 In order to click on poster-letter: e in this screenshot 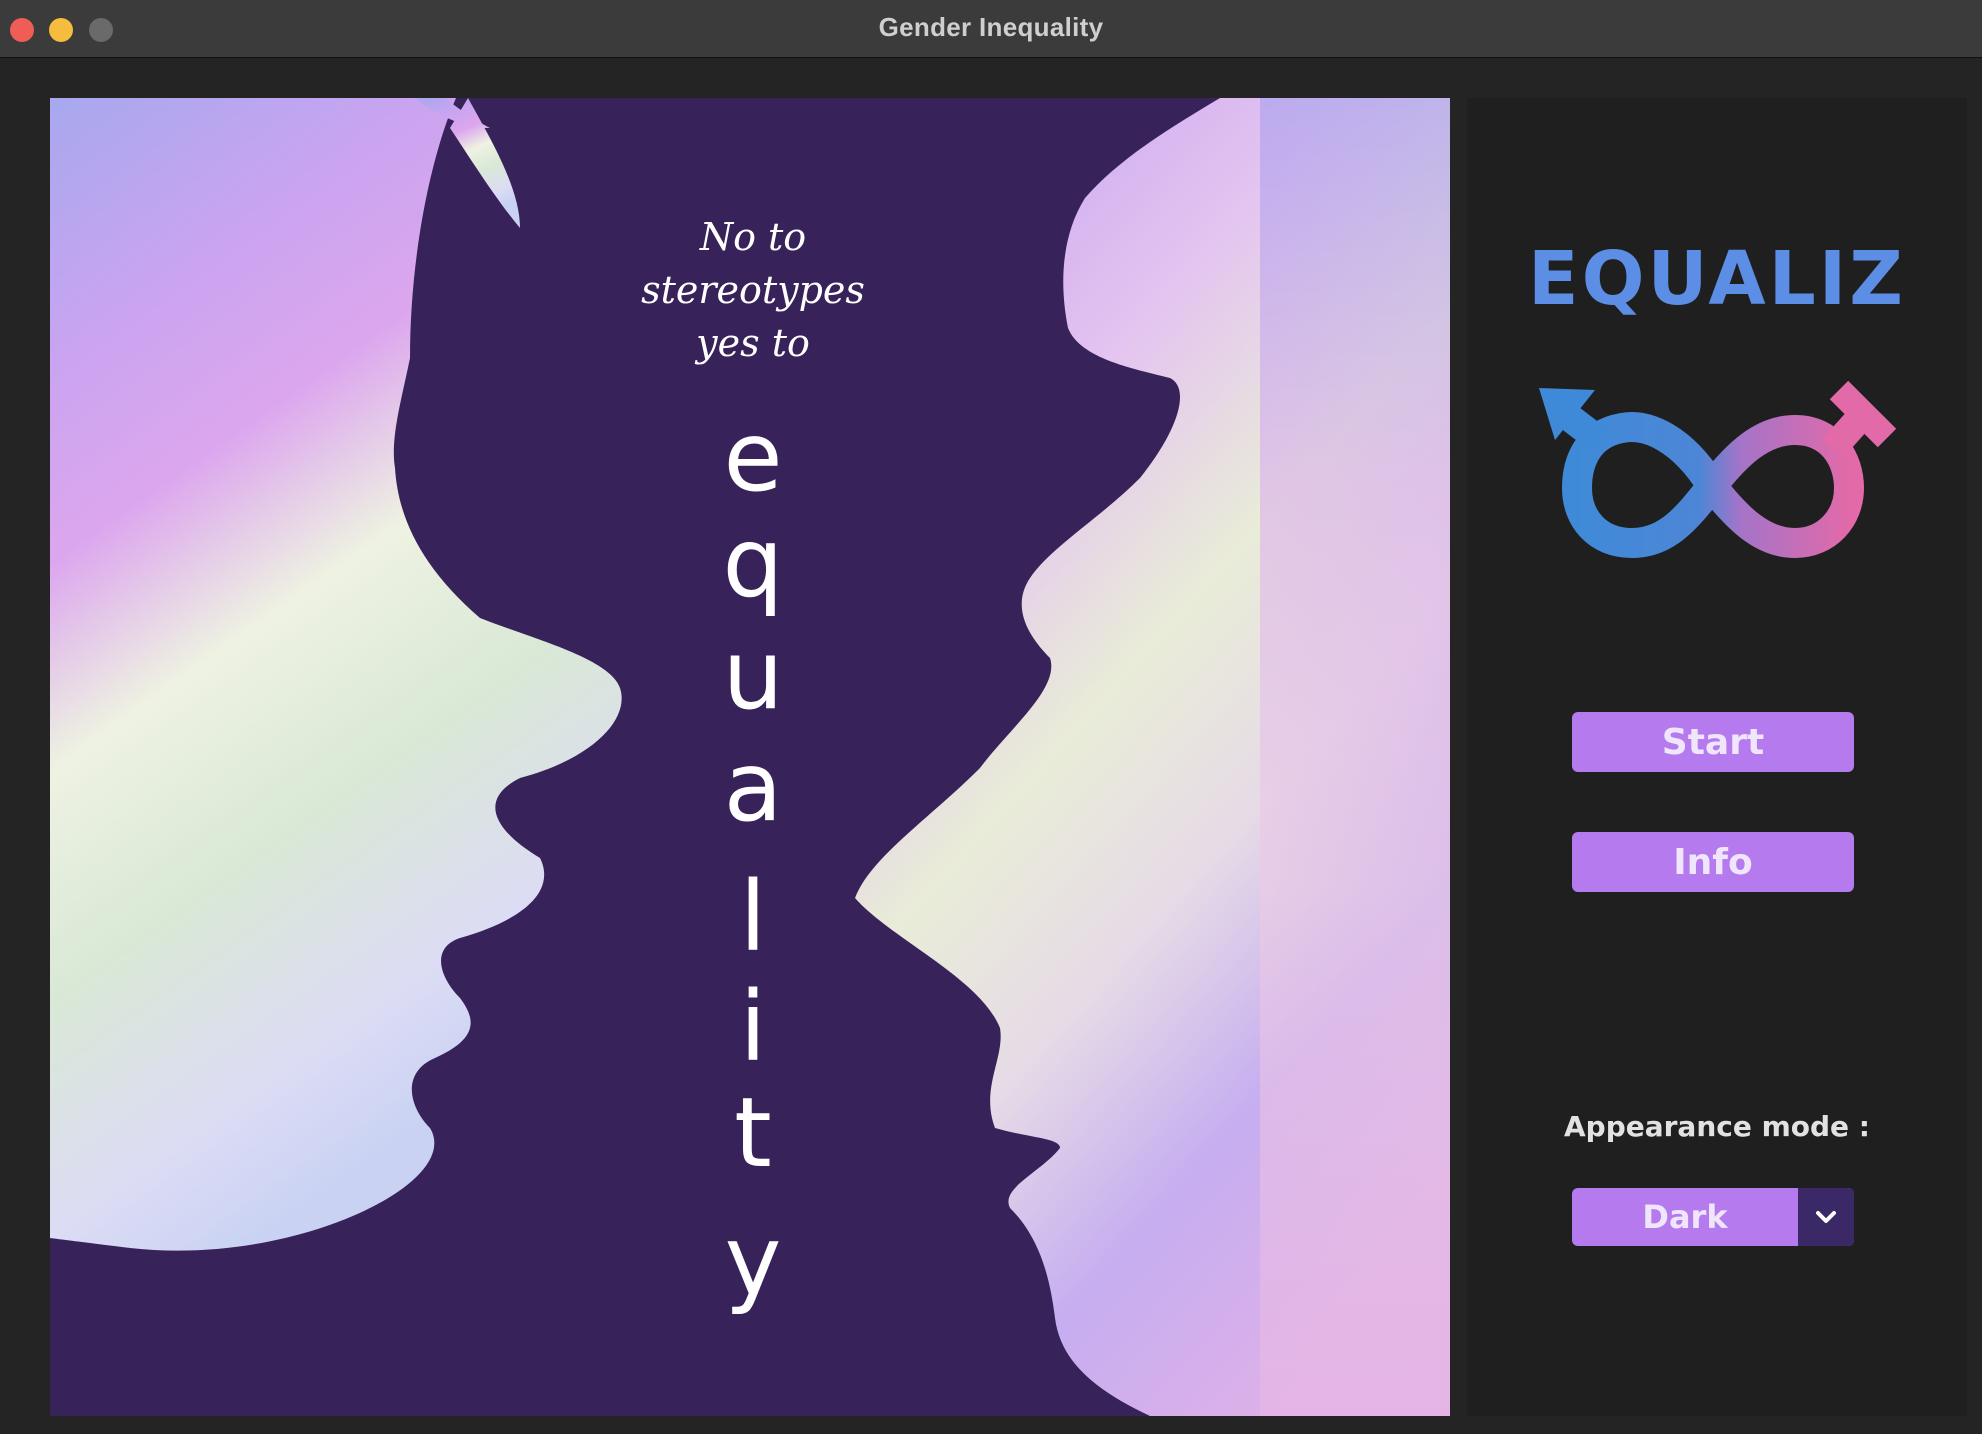, I will do `click(752, 457)`.